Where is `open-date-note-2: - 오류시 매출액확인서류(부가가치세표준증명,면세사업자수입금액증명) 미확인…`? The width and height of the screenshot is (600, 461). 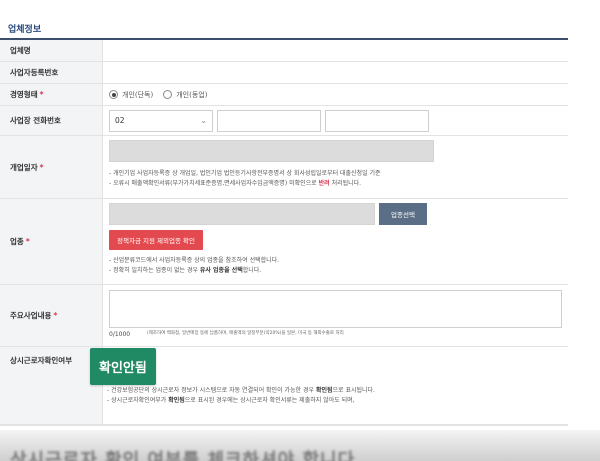
open-date-note-2: - 오류시 매출액확인서류(부가가치세표준증명,면세사업자수입금액증명) 미확인… is located at coordinates (235, 183).